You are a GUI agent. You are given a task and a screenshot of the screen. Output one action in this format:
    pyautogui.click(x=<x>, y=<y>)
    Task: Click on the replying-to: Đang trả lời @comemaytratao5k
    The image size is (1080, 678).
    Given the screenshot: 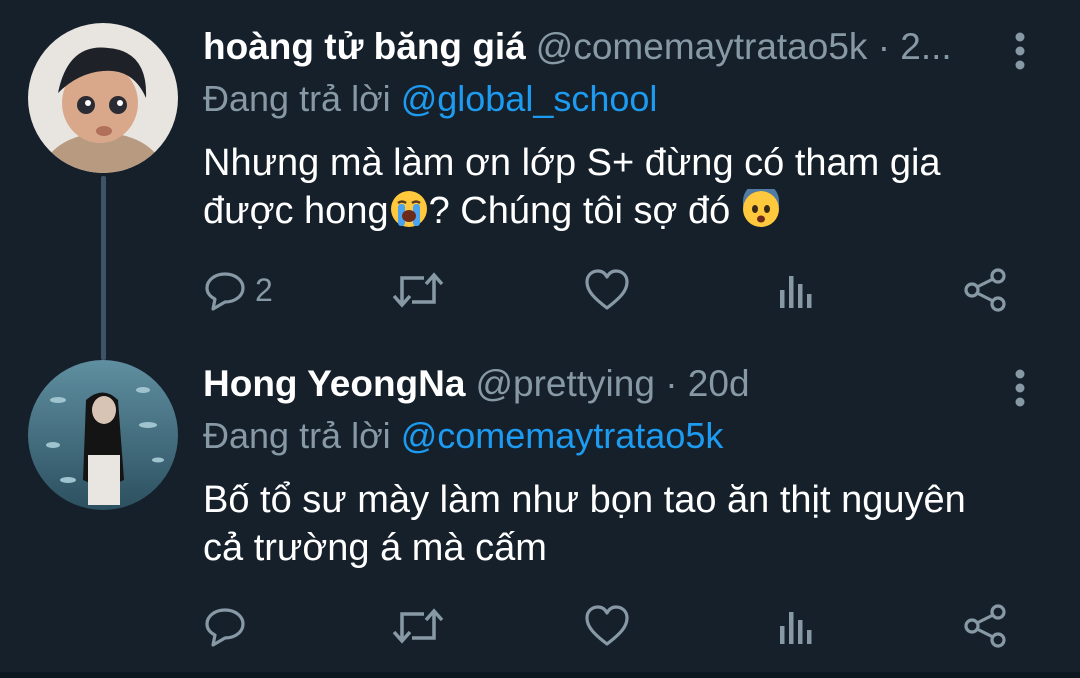 What is the action you would take?
    pyautogui.click(x=463, y=436)
    